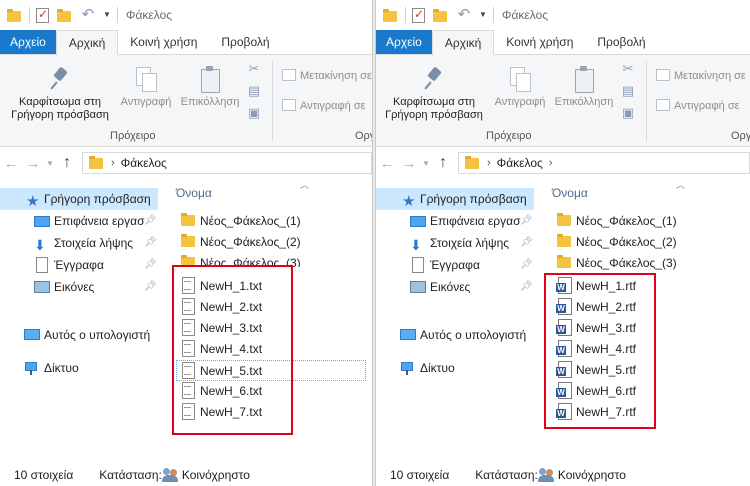 The width and height of the screenshot is (750, 486). I want to click on move-to-icon, so click(663, 75).